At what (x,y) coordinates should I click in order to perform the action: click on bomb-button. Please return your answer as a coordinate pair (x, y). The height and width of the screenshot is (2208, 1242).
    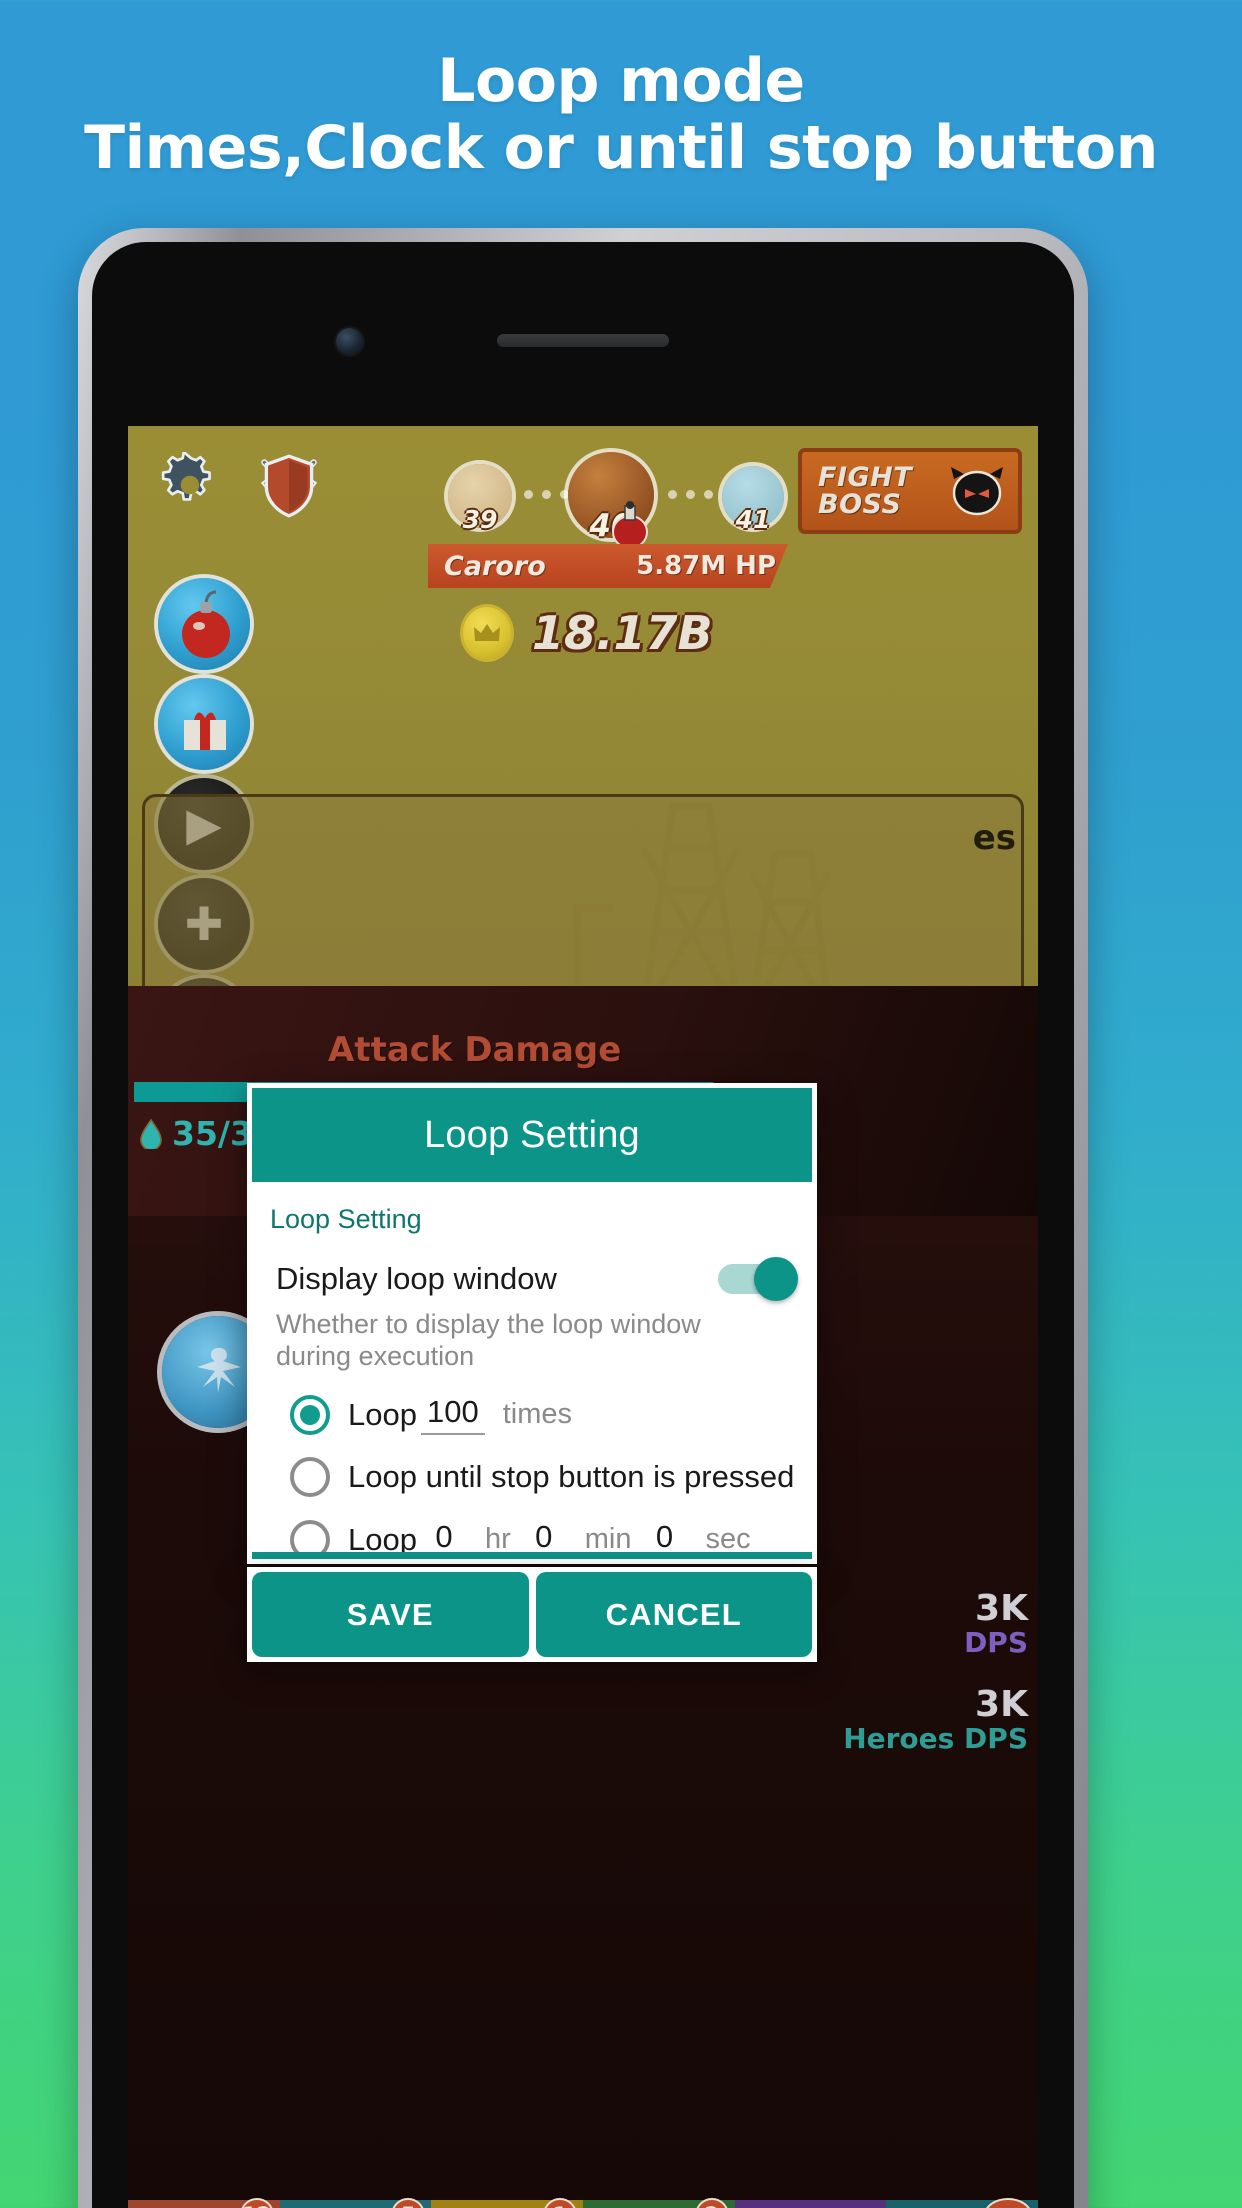
    Looking at the image, I should click on (204, 624).